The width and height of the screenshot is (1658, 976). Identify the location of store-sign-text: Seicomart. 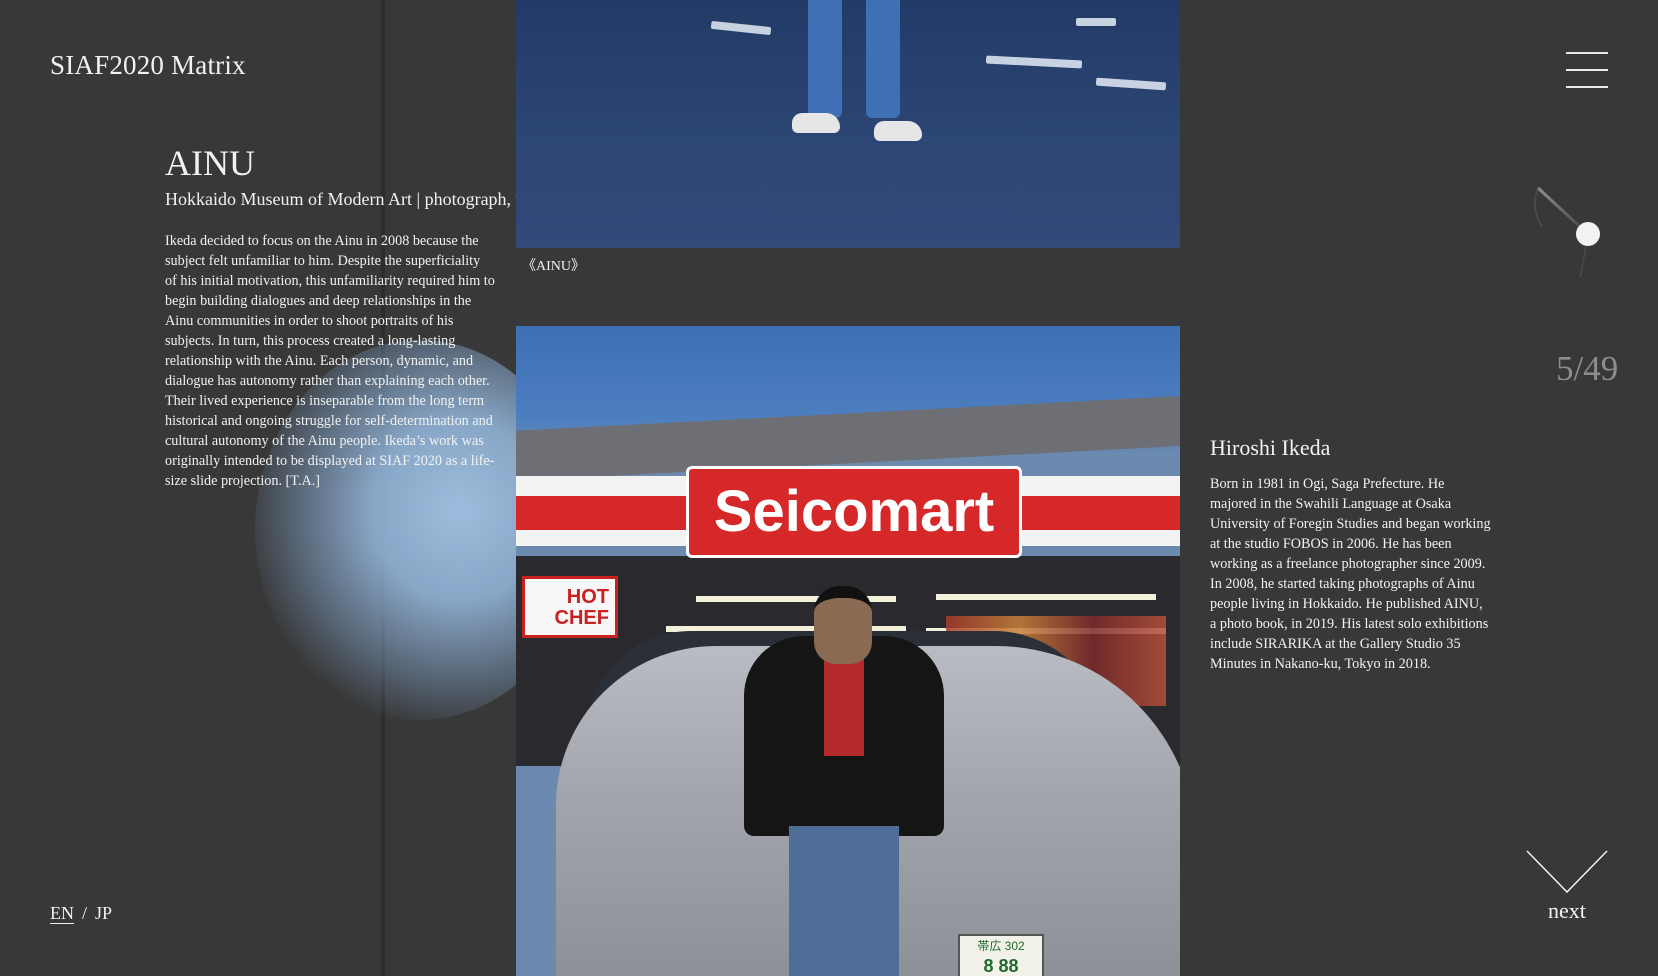
(854, 512).